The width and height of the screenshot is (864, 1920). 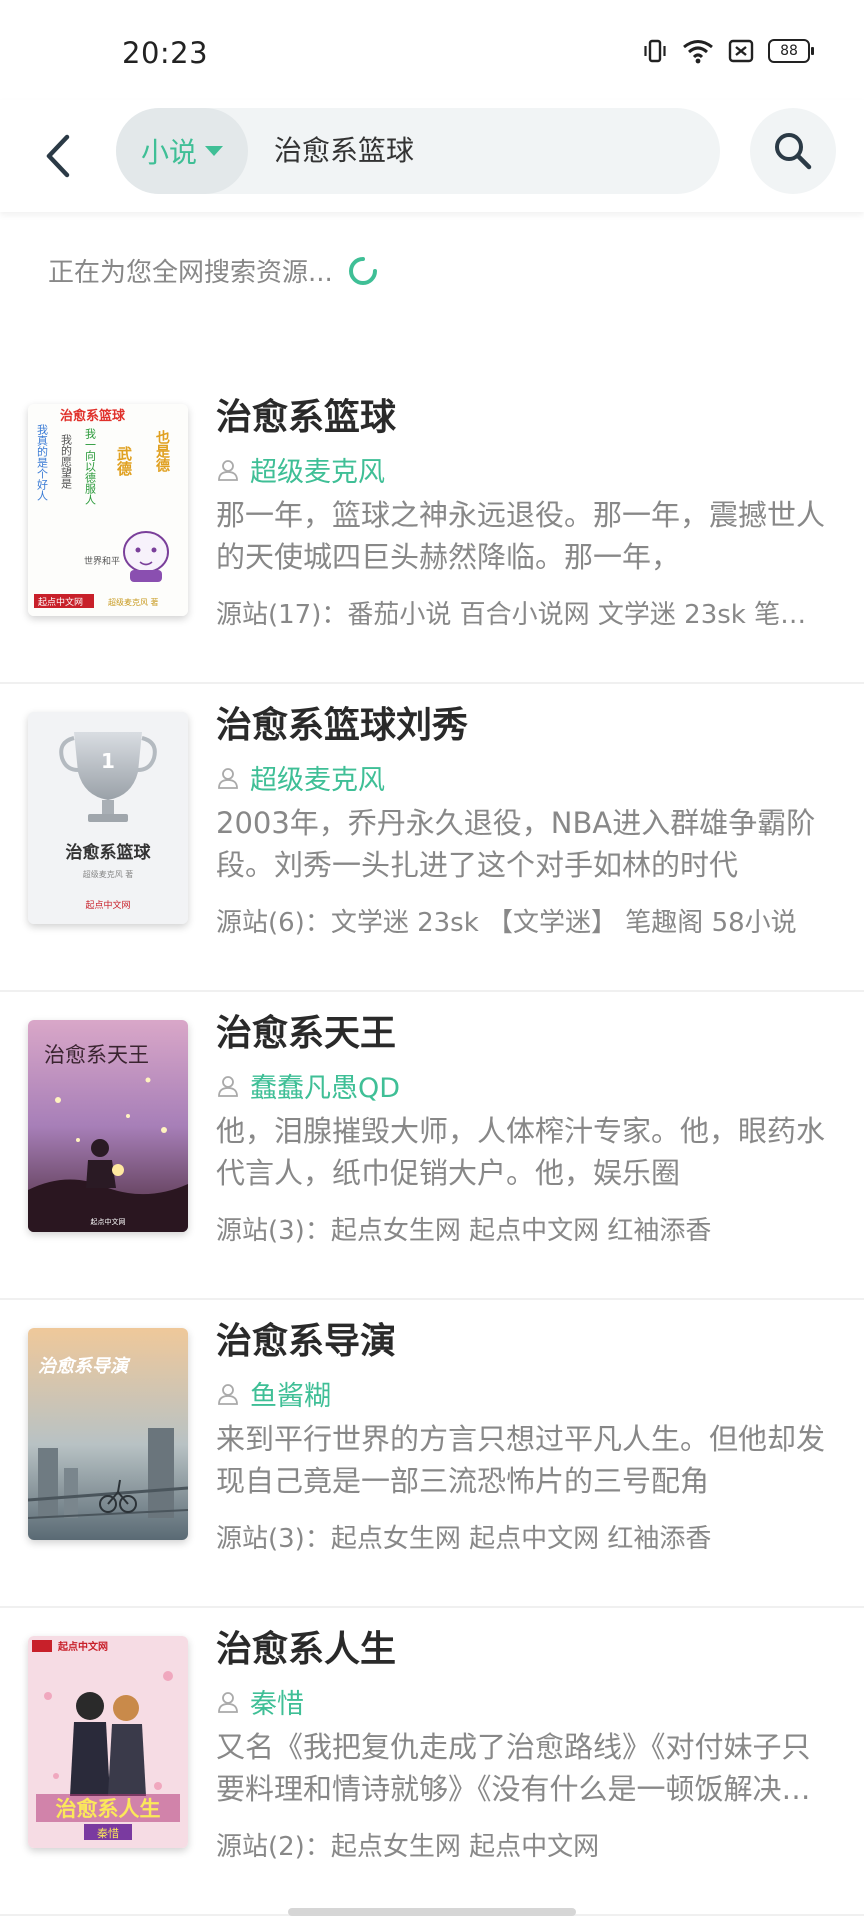 I want to click on back-button, so click(x=58, y=156).